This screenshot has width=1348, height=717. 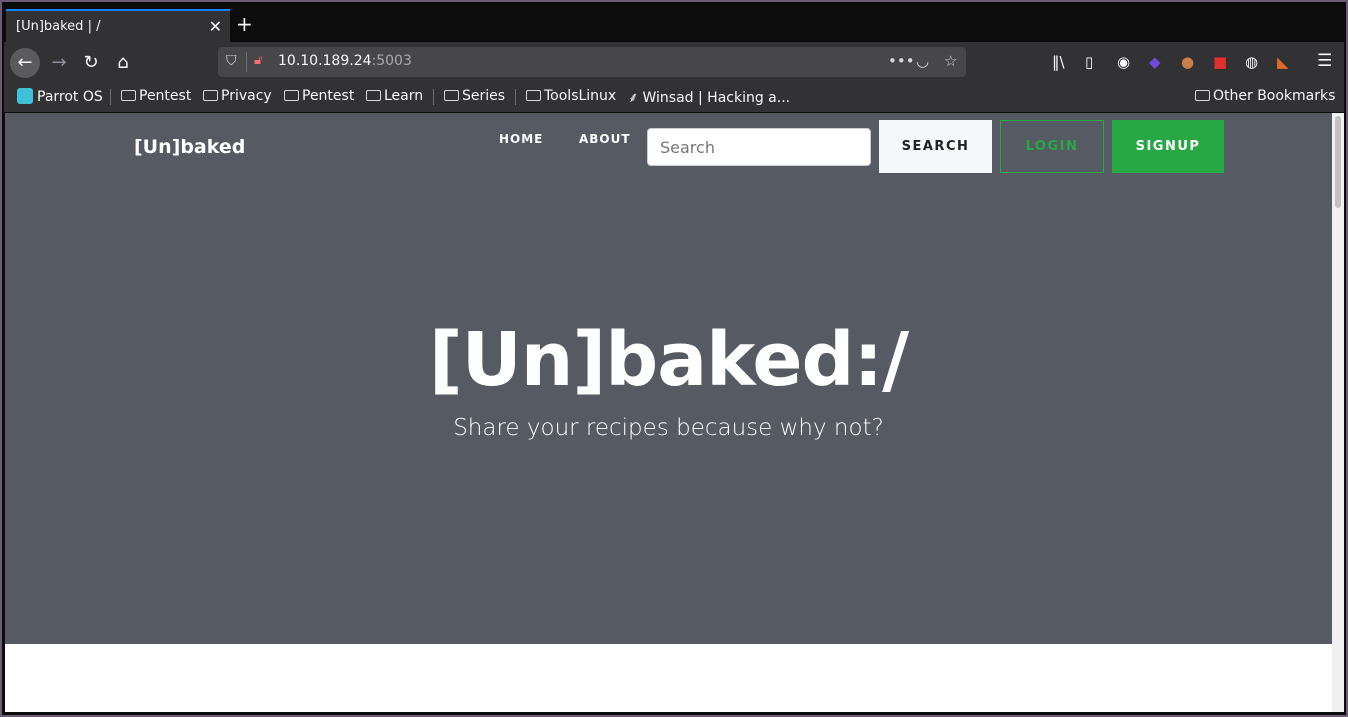 What do you see at coordinates (901, 61) in the screenshot?
I see `page-actions-icon: •••` at bounding box center [901, 61].